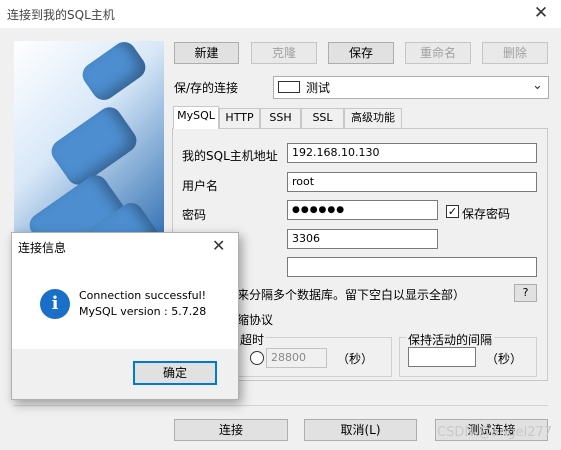 The width and height of the screenshot is (561, 450). What do you see at coordinates (196, 117) in the screenshot?
I see `tab-mysql: MySQL` at bounding box center [196, 117].